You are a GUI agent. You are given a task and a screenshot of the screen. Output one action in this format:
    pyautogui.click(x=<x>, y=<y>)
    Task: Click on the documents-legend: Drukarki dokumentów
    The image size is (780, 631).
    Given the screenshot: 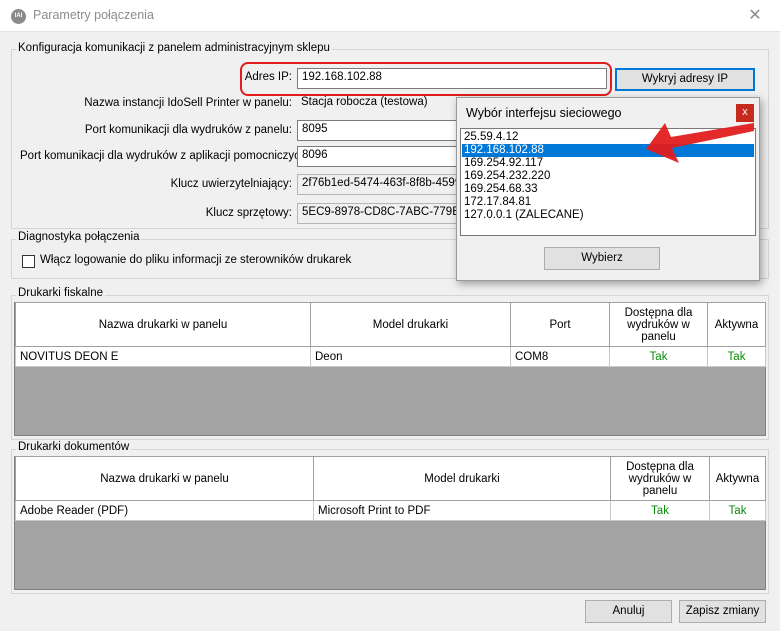 What is the action you would take?
    pyautogui.click(x=74, y=447)
    